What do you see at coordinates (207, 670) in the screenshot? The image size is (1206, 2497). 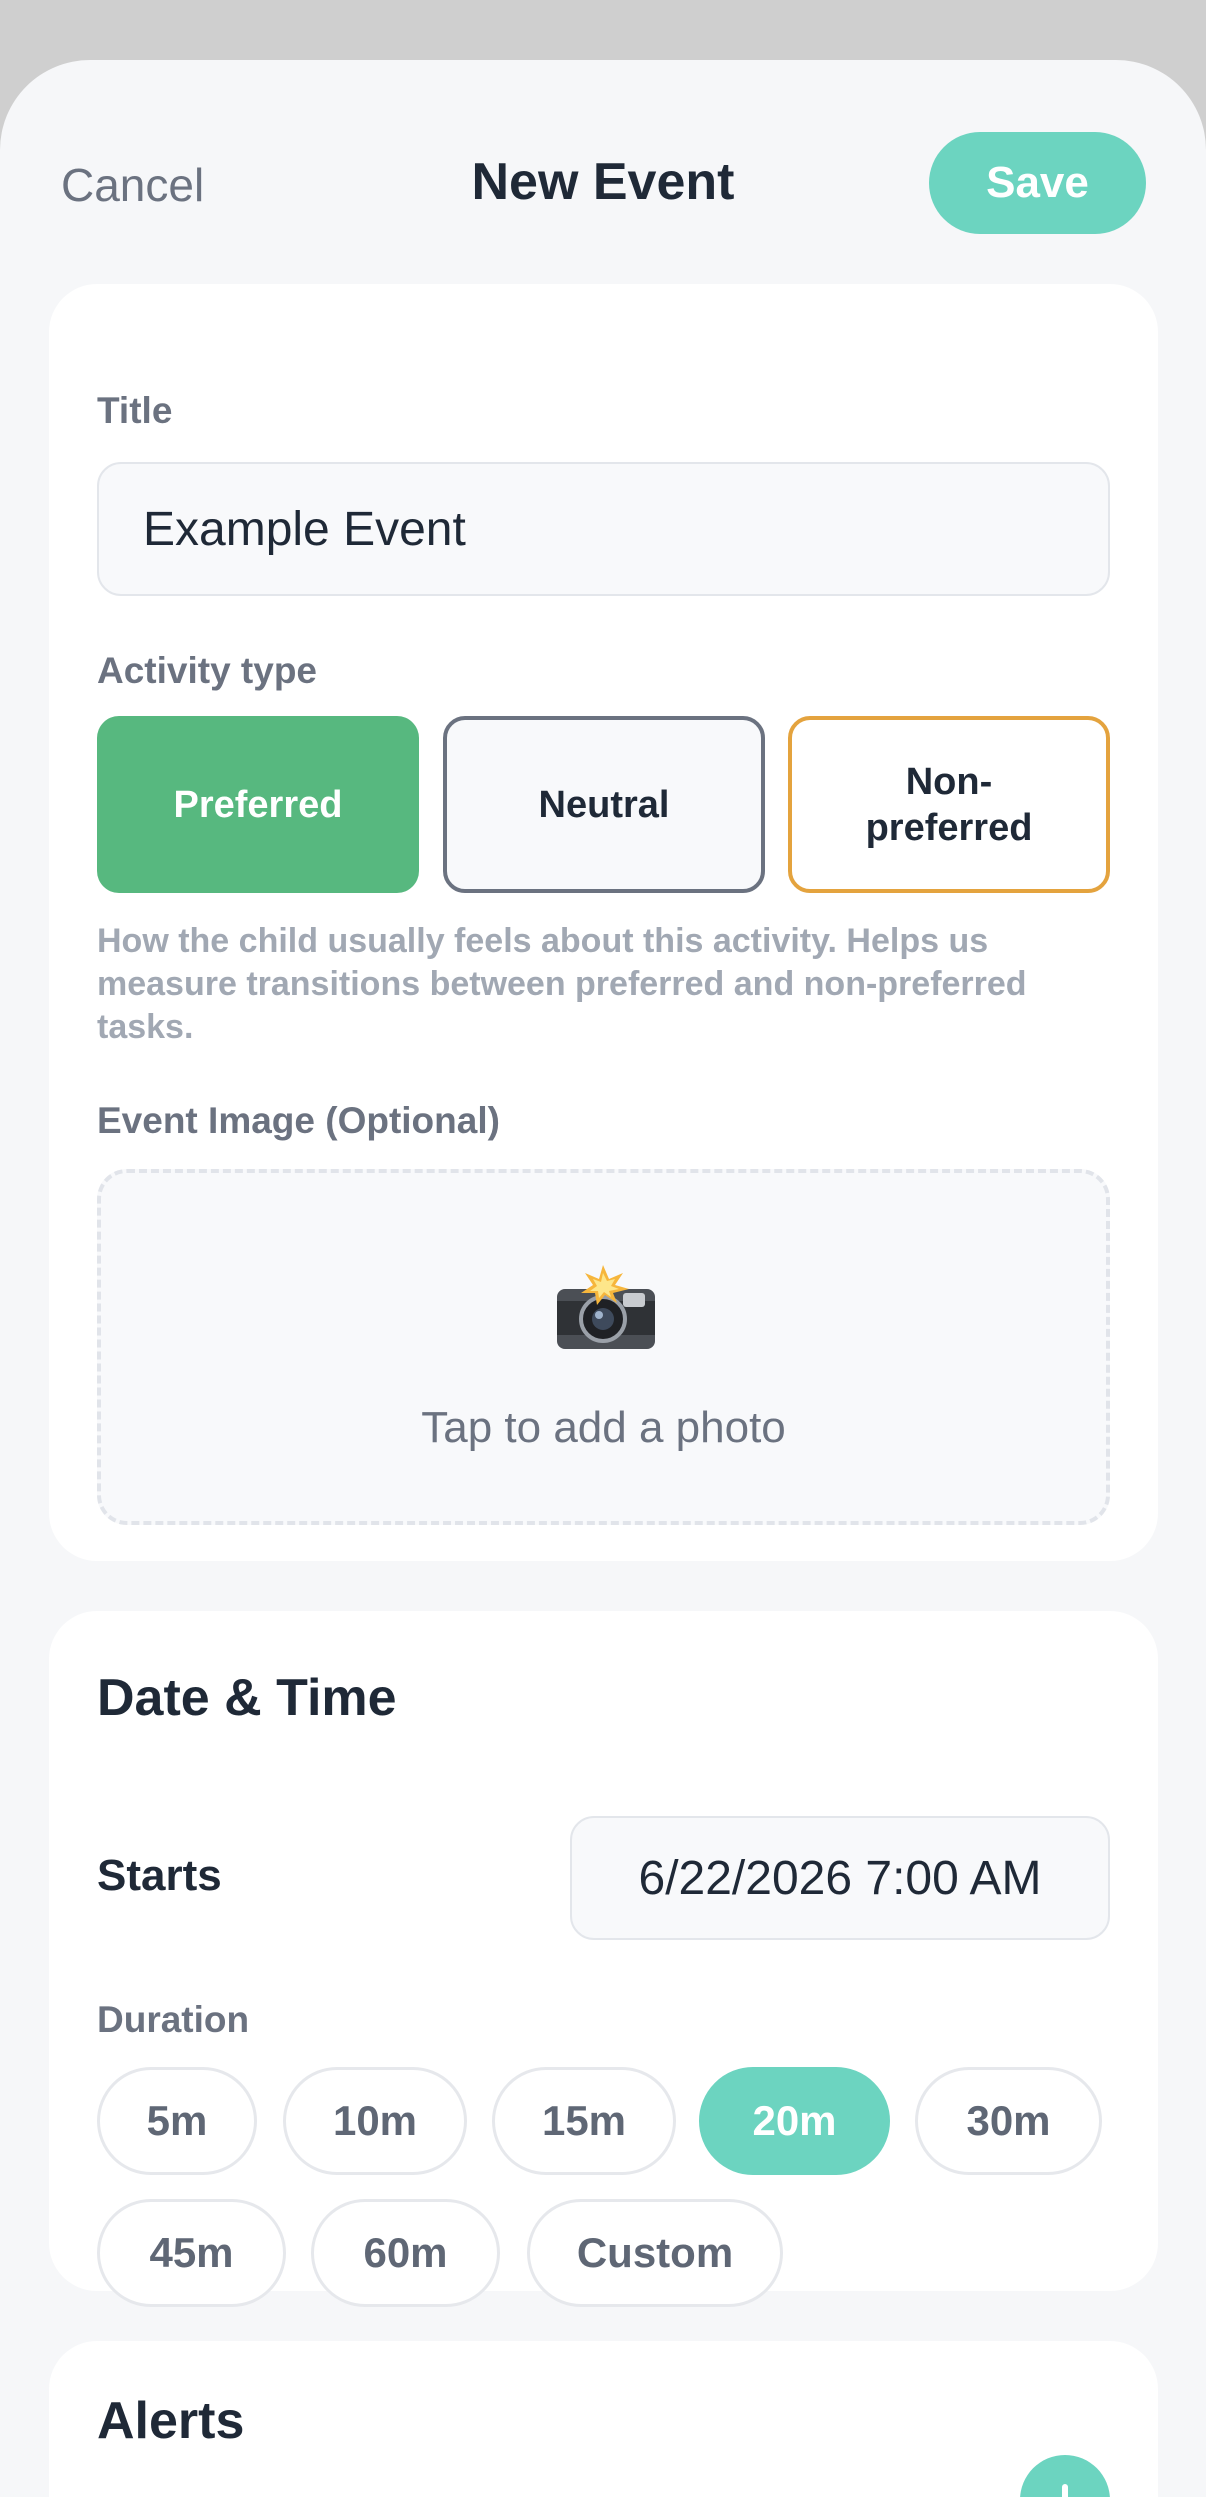 I see `activity-type-label: Activity type` at bounding box center [207, 670].